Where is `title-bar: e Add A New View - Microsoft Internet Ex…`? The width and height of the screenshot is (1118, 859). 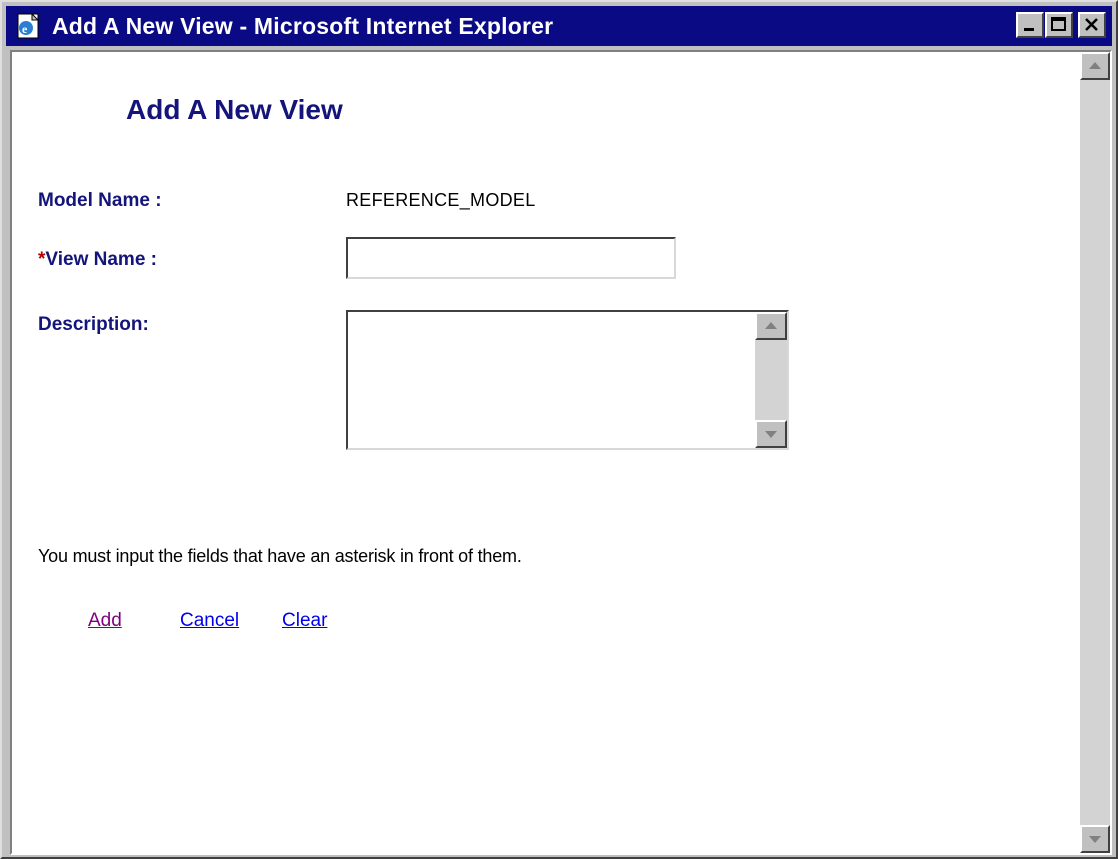
title-bar: e Add A New View - Microsoft Internet Ex… is located at coordinates (559, 26).